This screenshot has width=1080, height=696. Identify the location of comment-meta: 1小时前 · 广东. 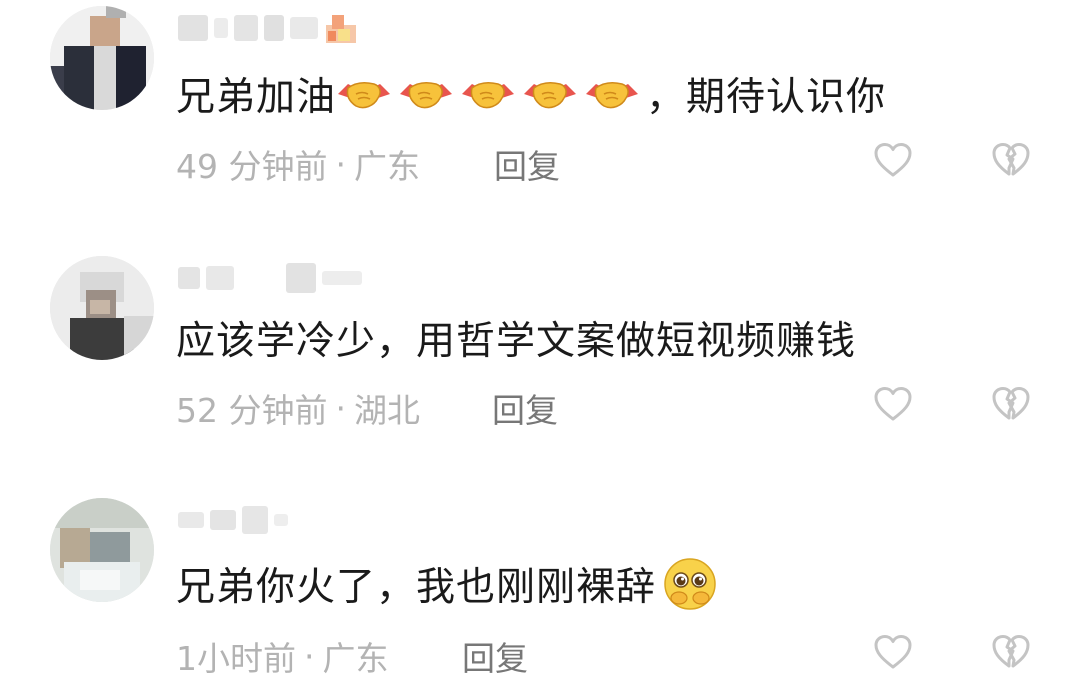
(282, 656).